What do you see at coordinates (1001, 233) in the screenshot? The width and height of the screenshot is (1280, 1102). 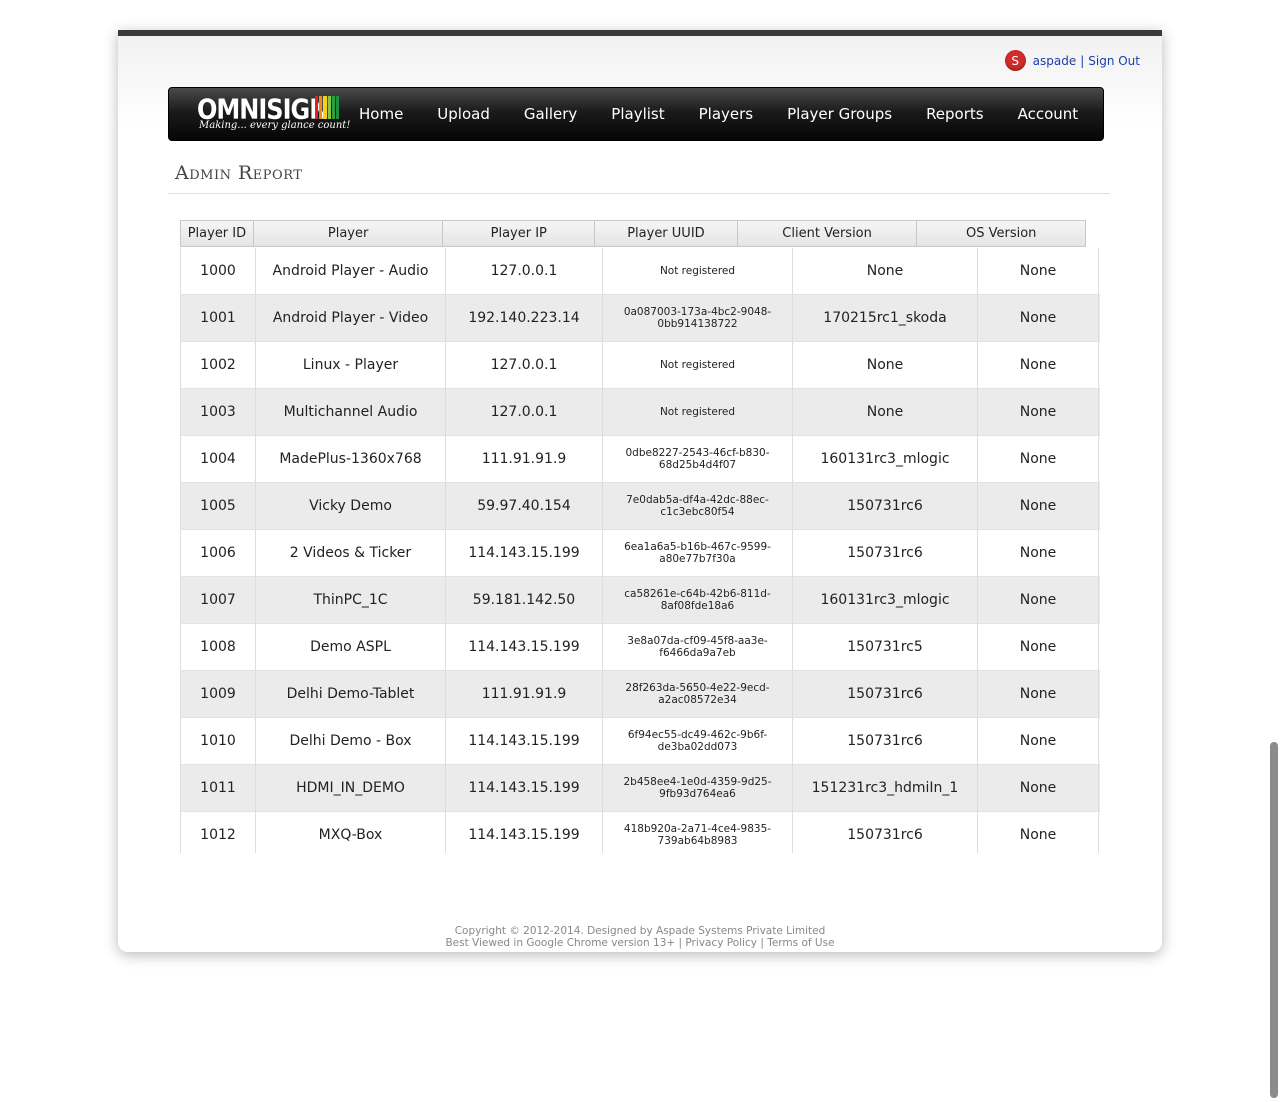 I see `column-header-os-version: OS Version` at bounding box center [1001, 233].